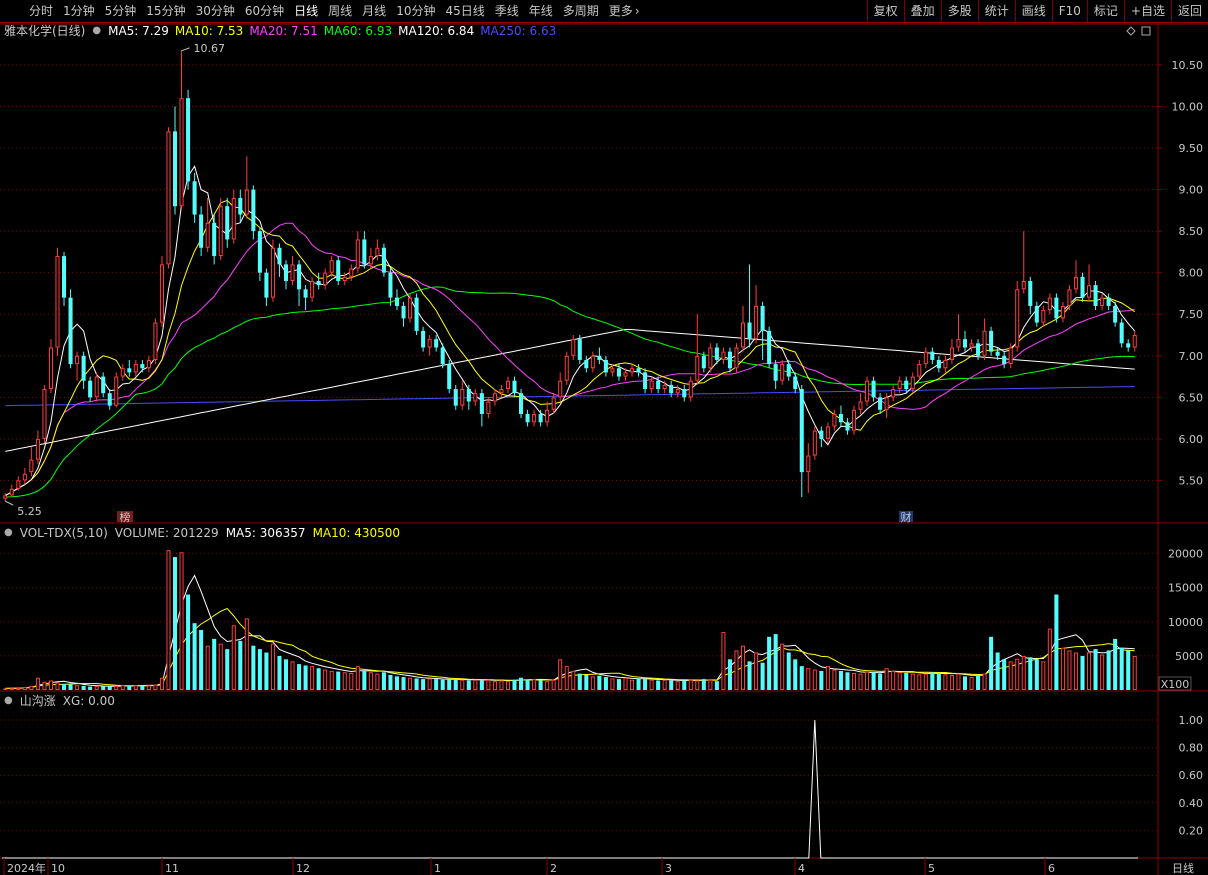 Image resolution: width=1208 pixels, height=875 pixels. Describe the element at coordinates (1188, 106) in the screenshot. I see `price-tick-label: 10.00` at that location.